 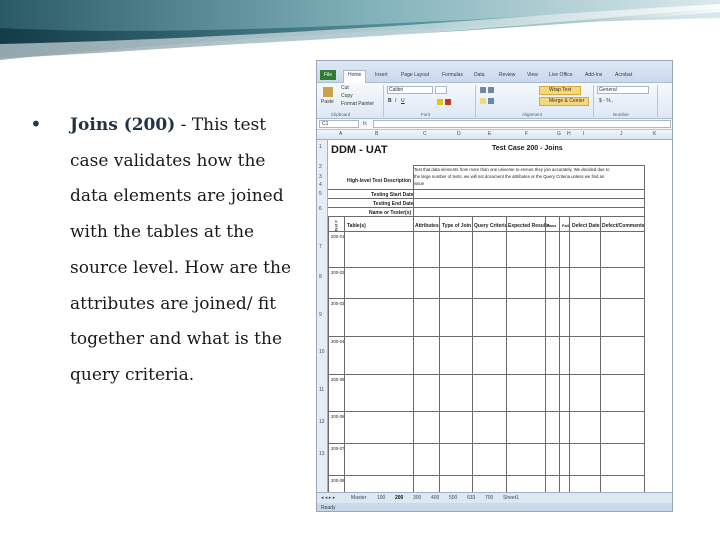 I want to click on copy-button: Copy, so click(x=347, y=96).